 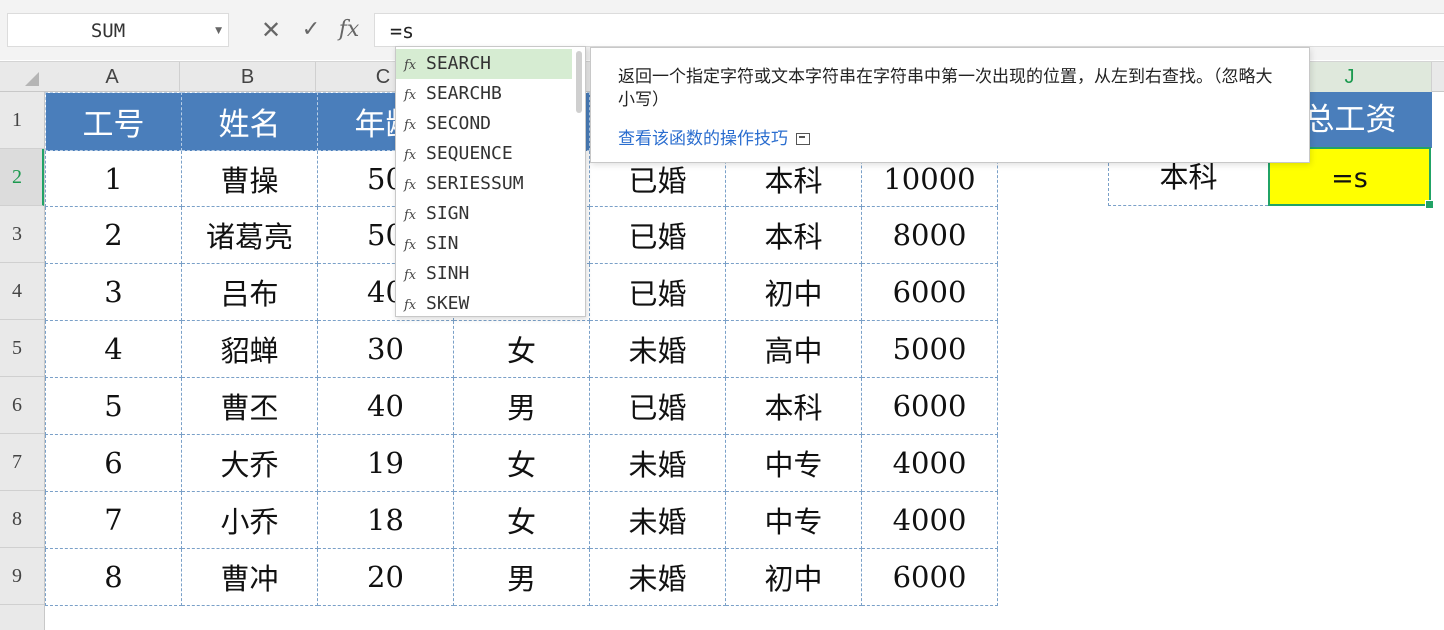 What do you see at coordinates (108, 31) in the screenshot?
I see `name-box-value: SUM` at bounding box center [108, 31].